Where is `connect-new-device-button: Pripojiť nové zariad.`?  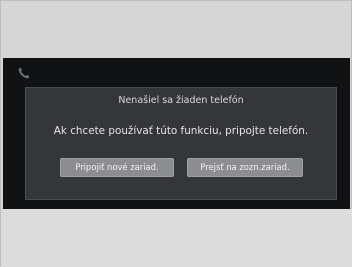
connect-new-device-button: Pripojiť nové zariad. is located at coordinates (117, 167).